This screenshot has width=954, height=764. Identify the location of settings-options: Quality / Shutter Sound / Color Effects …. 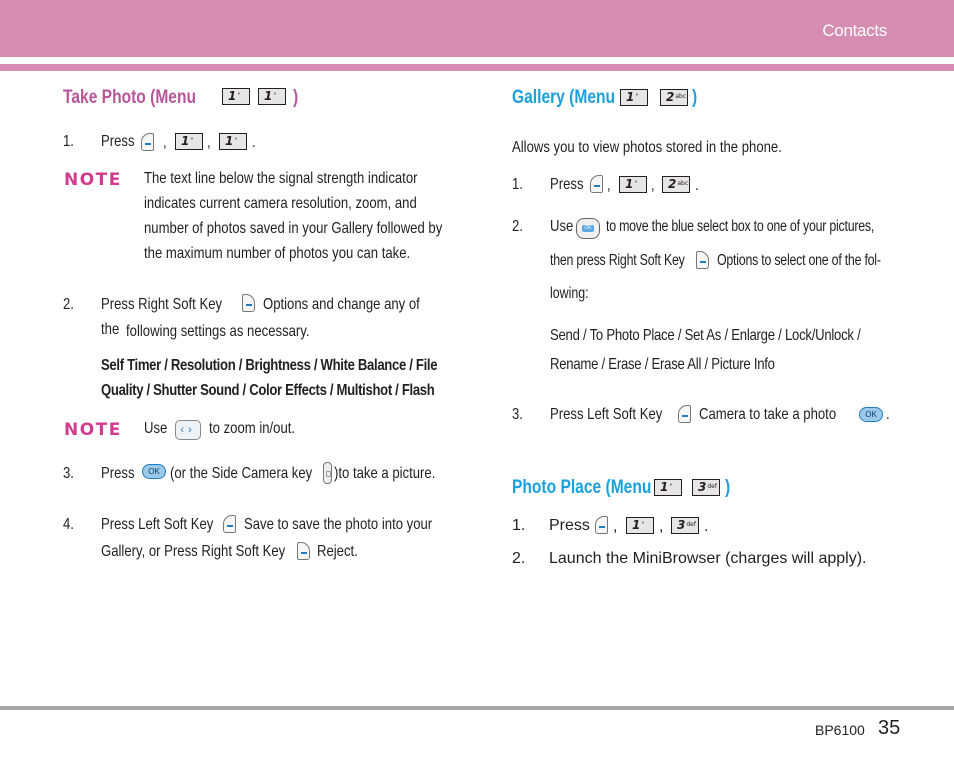
(268, 390).